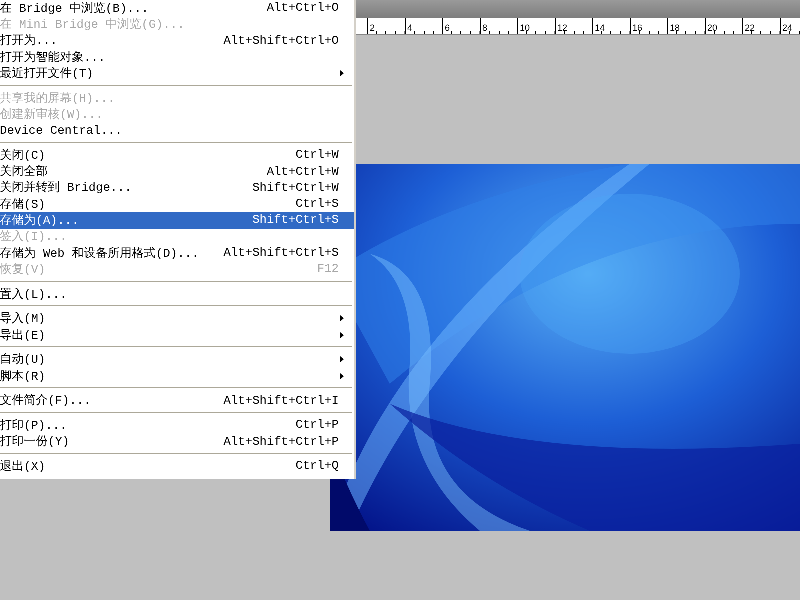  What do you see at coordinates (562, 28) in the screenshot?
I see `ruler-label: 12` at bounding box center [562, 28].